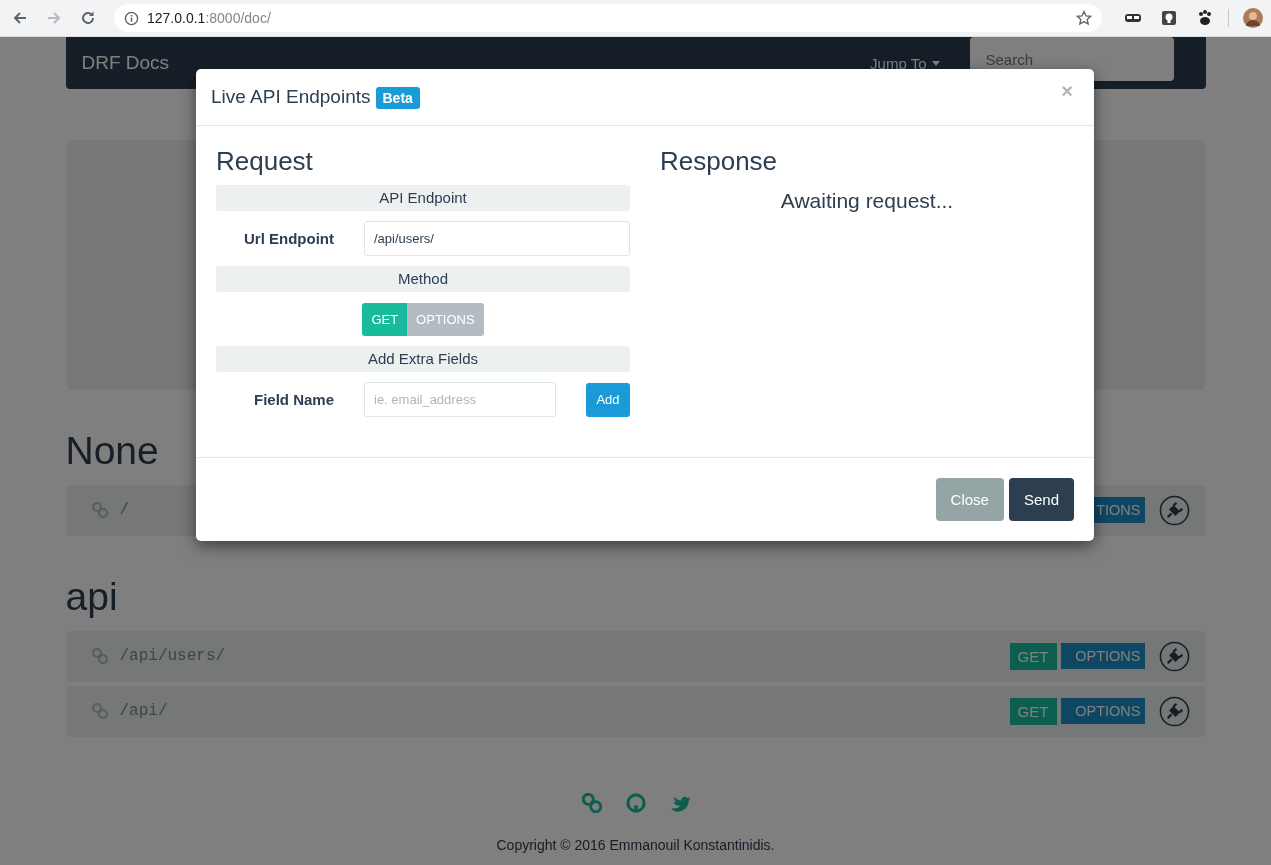 This screenshot has height=865, width=1271. Describe the element at coordinates (445, 319) in the screenshot. I see `method-button: OPTIONS` at that location.